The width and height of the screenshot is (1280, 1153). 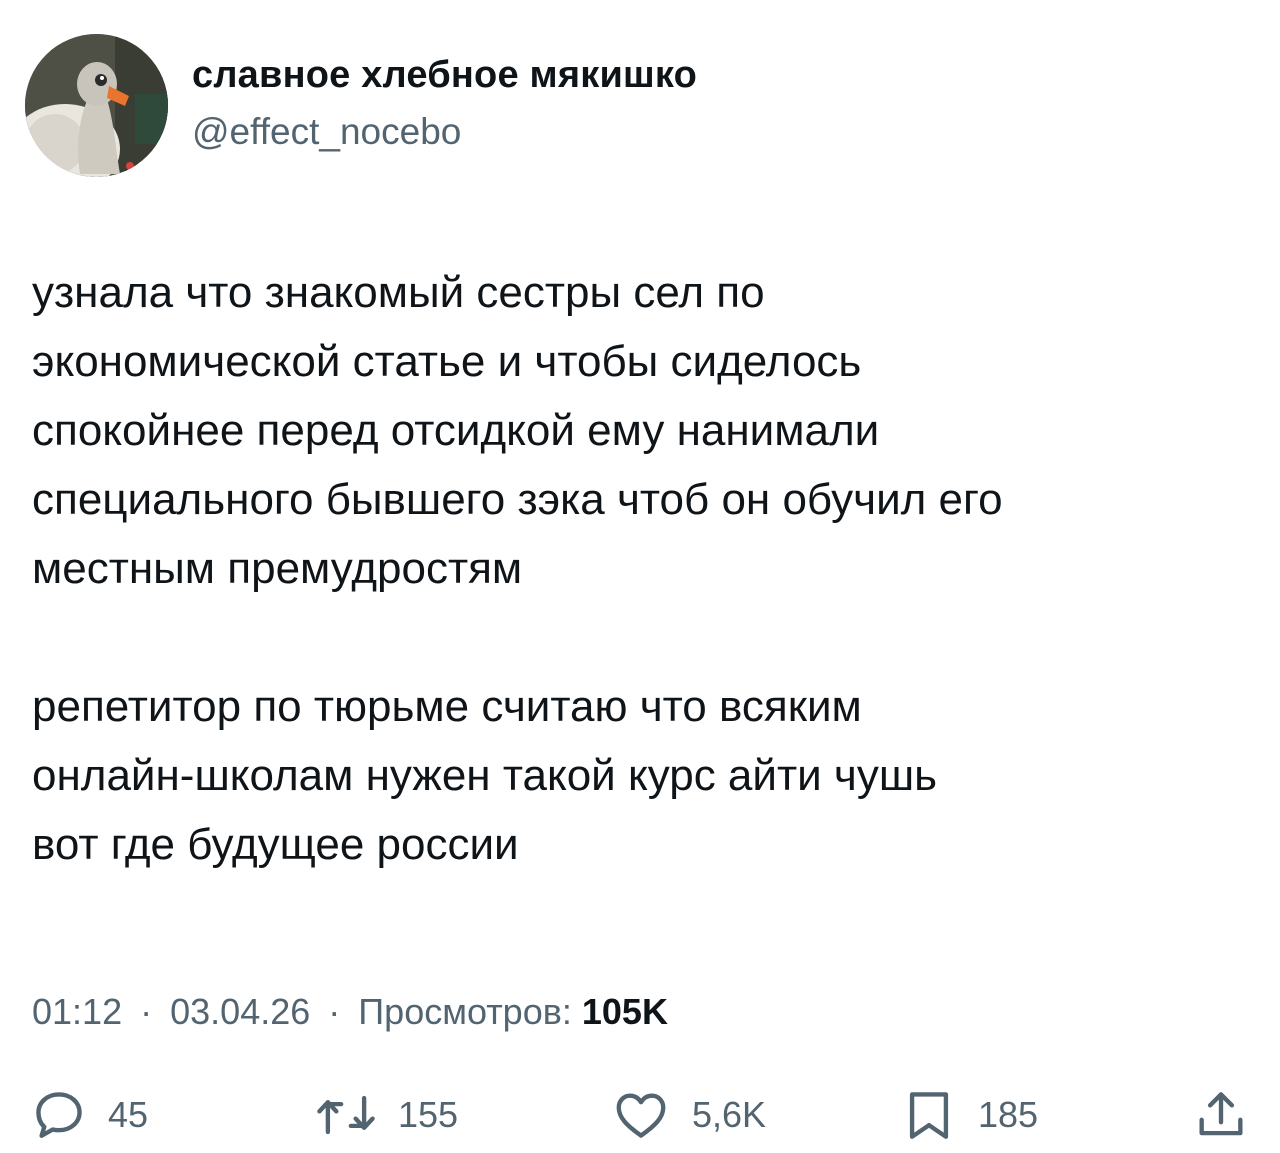 I want to click on retweet-icon, so click(x=346, y=1115).